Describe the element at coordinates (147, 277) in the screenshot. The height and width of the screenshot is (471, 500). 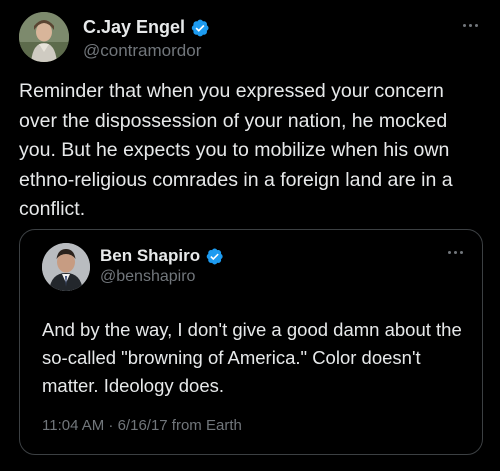
I see `quoted-author-handle: @benshapiro` at that location.